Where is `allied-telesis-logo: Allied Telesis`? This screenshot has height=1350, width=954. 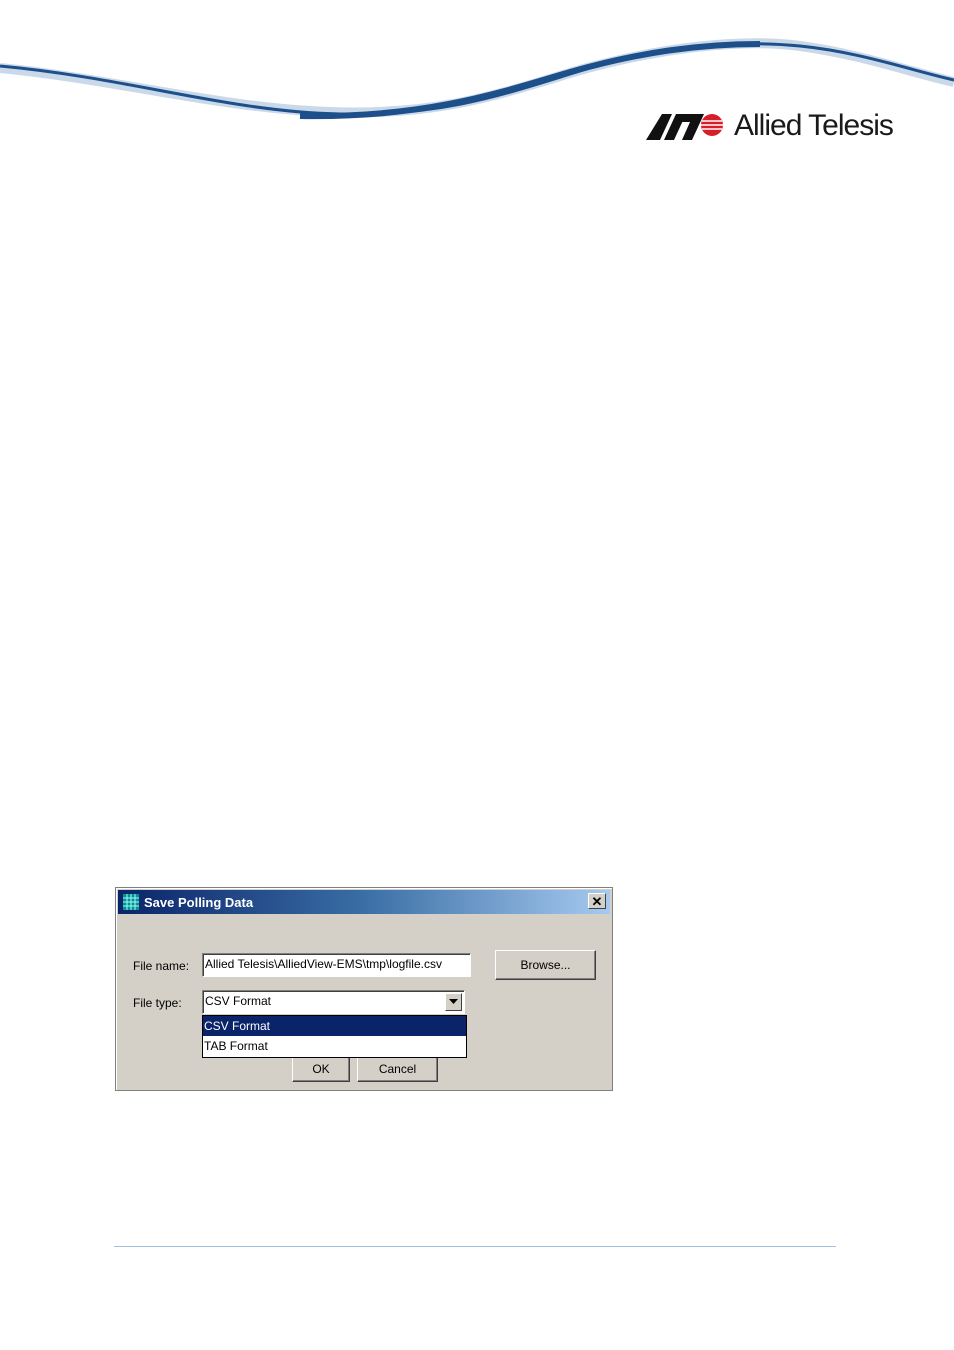
allied-telesis-logo: Allied Telesis is located at coordinates (770, 126).